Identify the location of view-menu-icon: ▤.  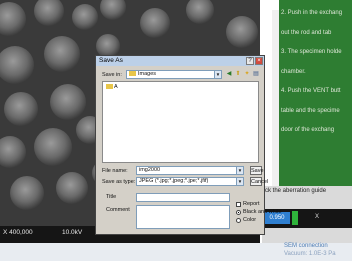
(256, 74).